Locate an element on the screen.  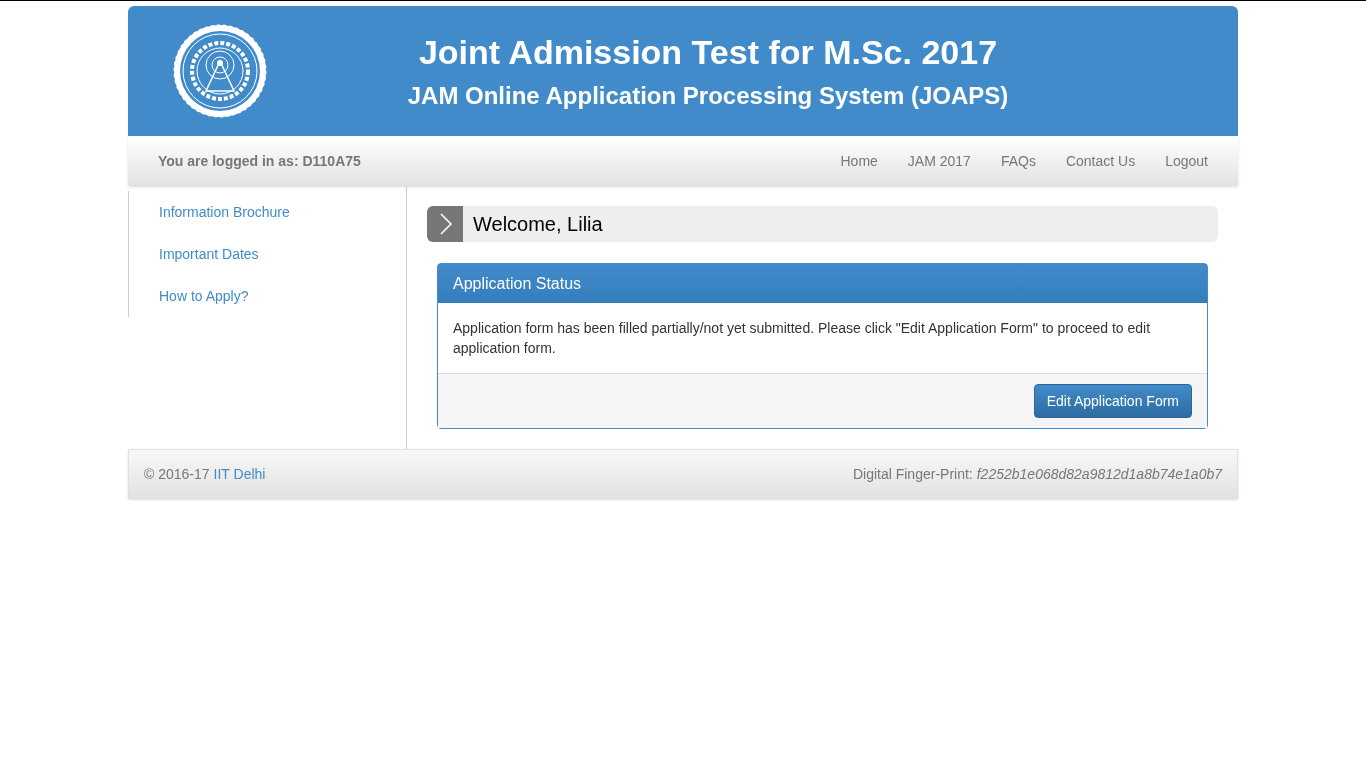
copyright-text: © 2016-17 is located at coordinates (177, 474).